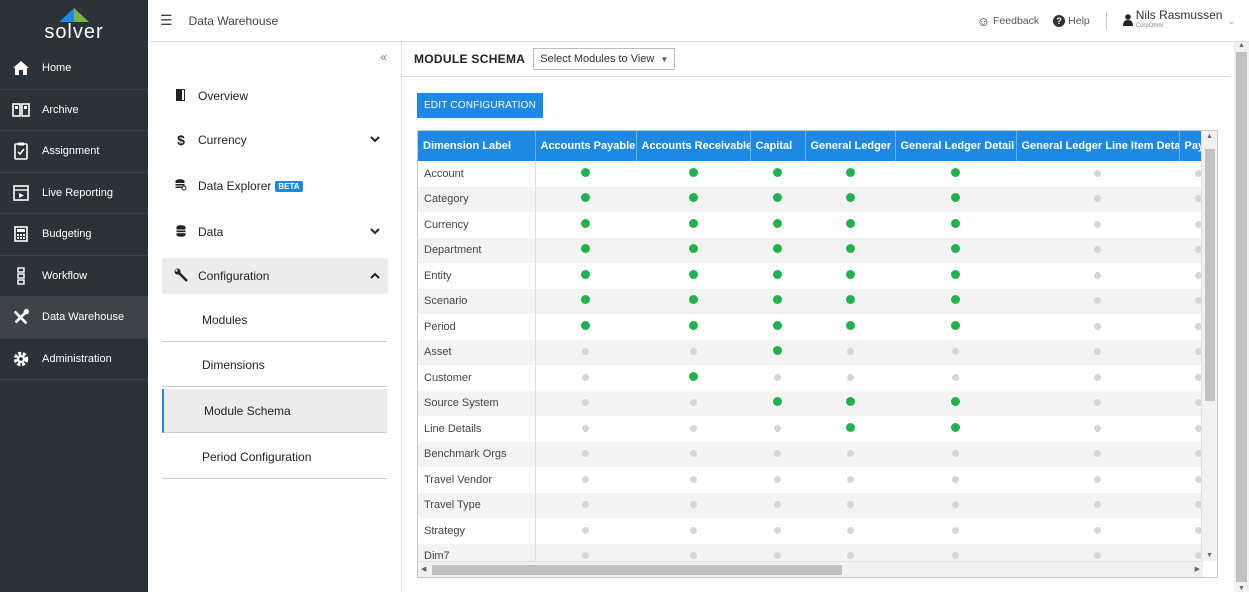  What do you see at coordinates (810, 480) in the screenshot?
I see `table-row: Travel Vendor` at bounding box center [810, 480].